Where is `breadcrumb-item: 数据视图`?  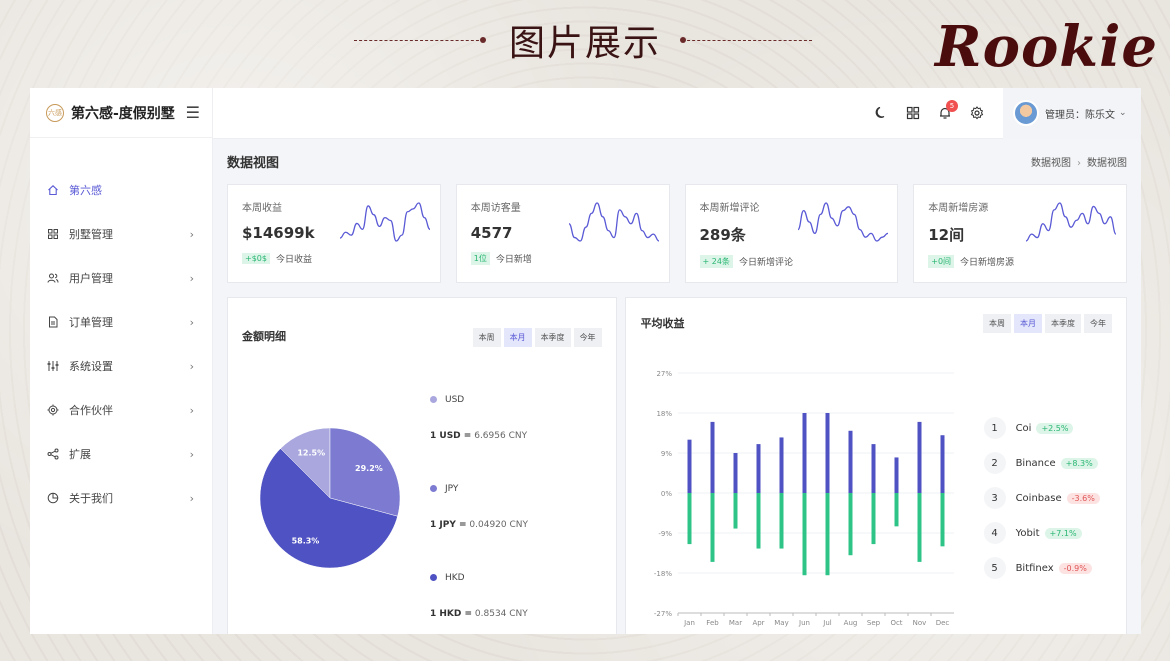 breadcrumb-item: 数据视图 is located at coordinates (1051, 163).